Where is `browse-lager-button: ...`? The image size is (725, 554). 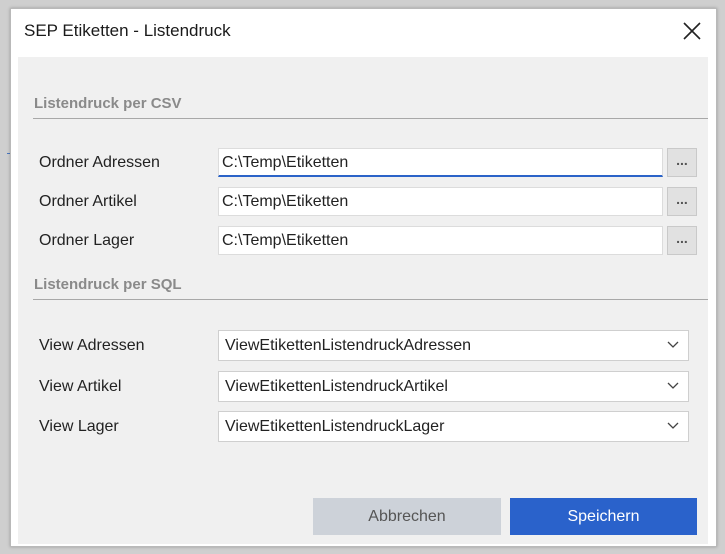 browse-lager-button: ... is located at coordinates (682, 240).